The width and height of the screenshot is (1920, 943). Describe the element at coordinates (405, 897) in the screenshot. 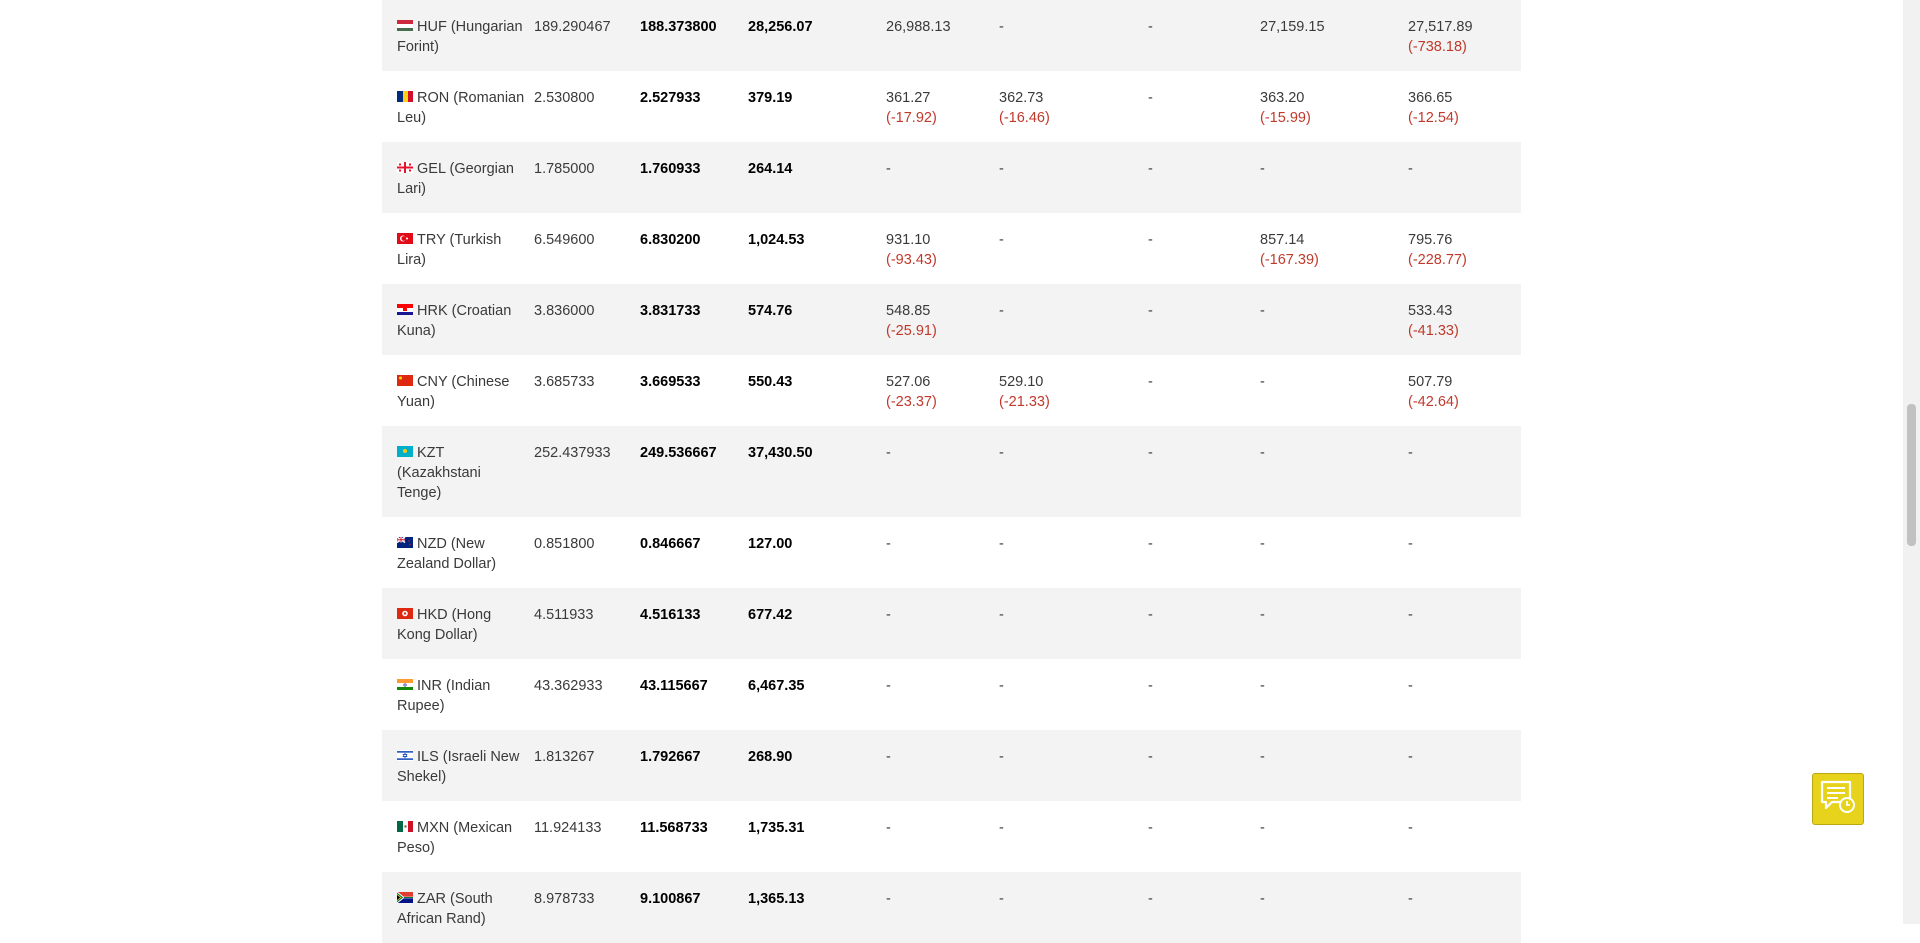

I see `flag-za-icon` at that location.